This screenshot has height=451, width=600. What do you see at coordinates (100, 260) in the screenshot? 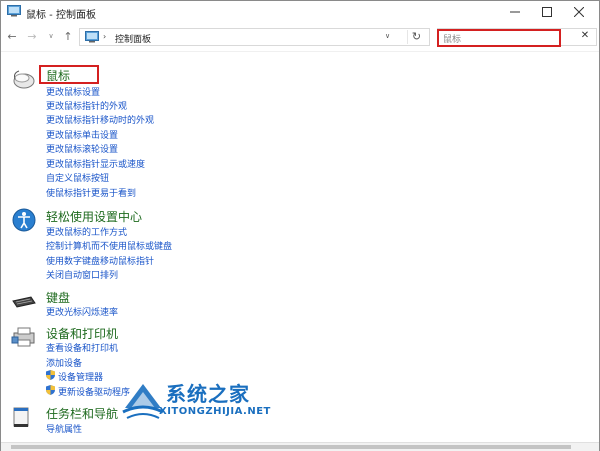
I see `link-mouse-keys: 使用数字键盘移动鼠标指针` at bounding box center [100, 260].